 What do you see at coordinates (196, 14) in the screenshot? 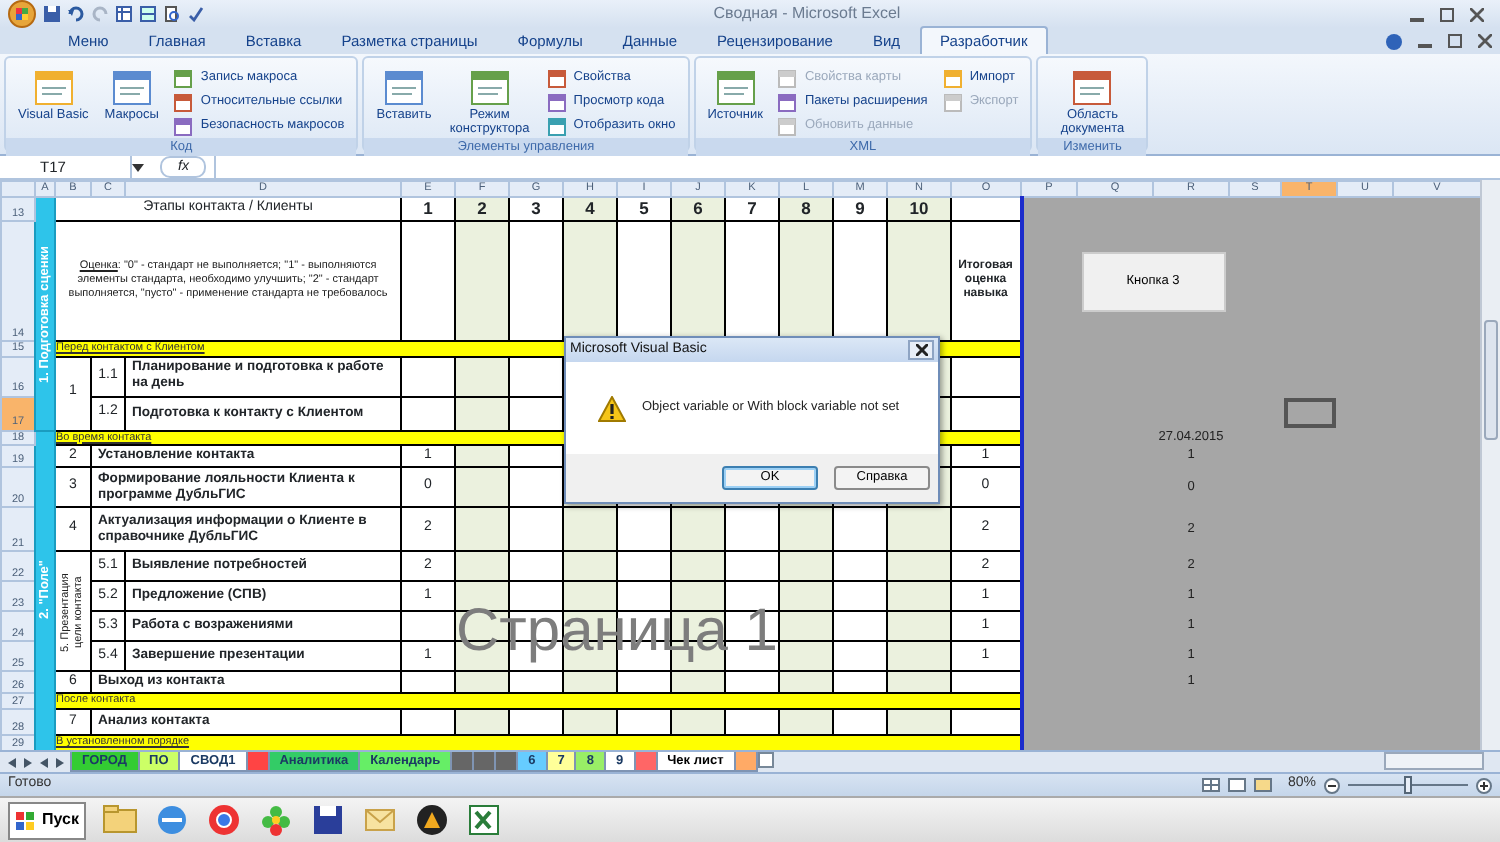
I see `spellcheck-icon` at bounding box center [196, 14].